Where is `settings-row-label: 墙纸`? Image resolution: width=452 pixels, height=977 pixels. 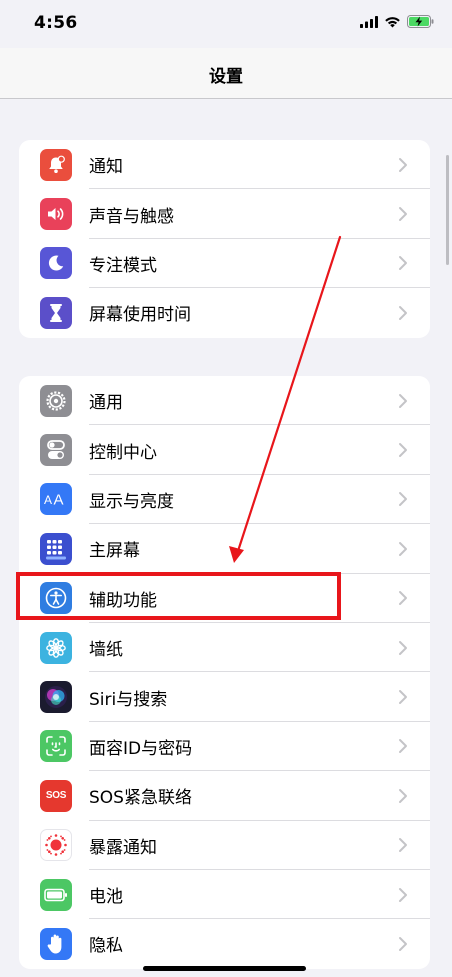
settings-row-label: 墙纸 is located at coordinates (106, 650).